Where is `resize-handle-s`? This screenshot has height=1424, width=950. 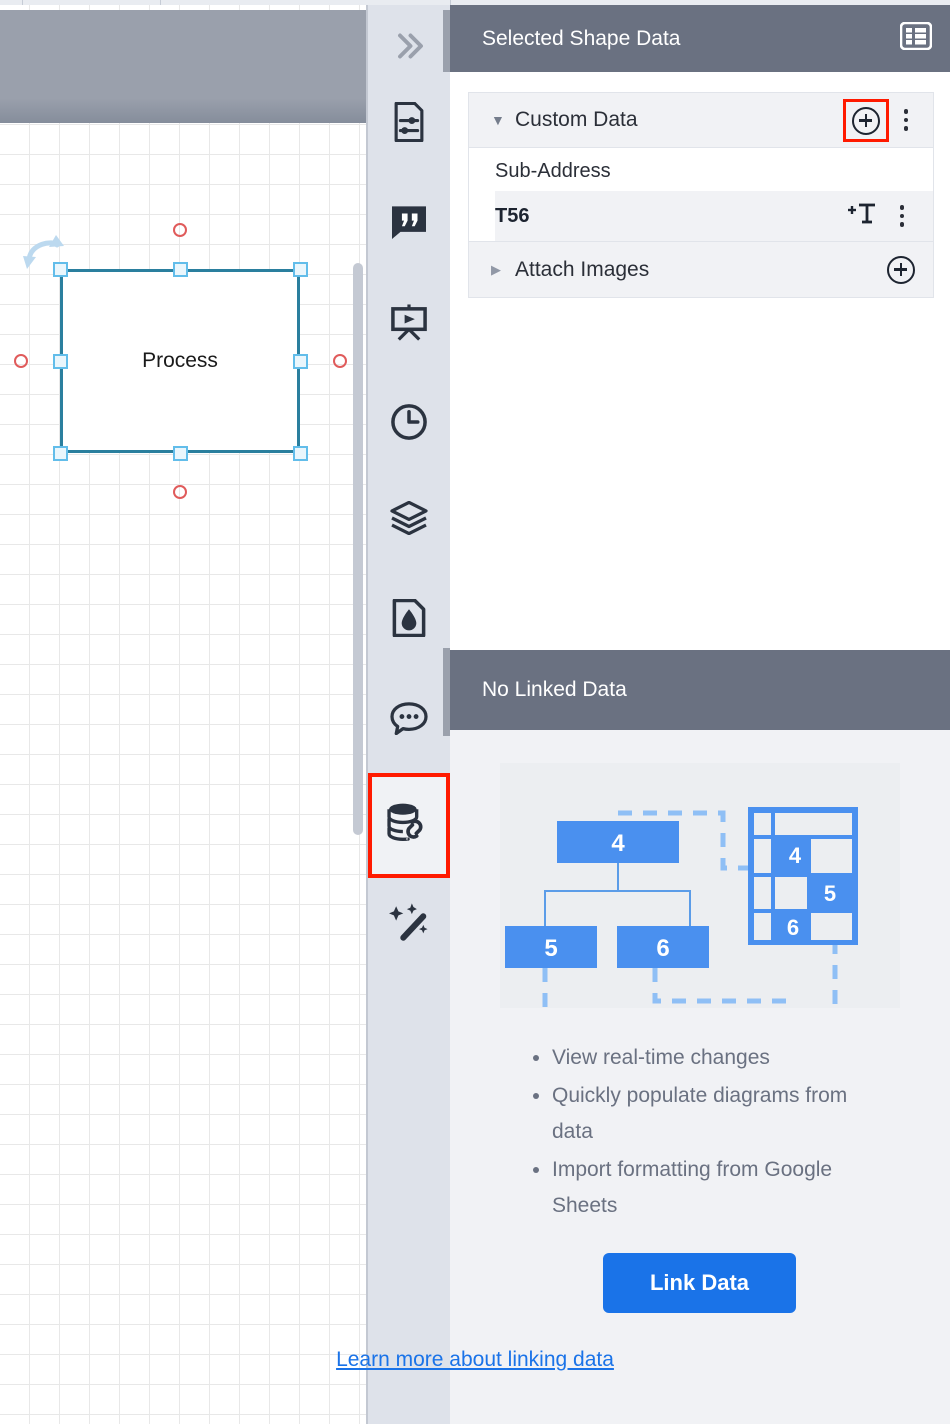
resize-handle-s is located at coordinates (180, 453).